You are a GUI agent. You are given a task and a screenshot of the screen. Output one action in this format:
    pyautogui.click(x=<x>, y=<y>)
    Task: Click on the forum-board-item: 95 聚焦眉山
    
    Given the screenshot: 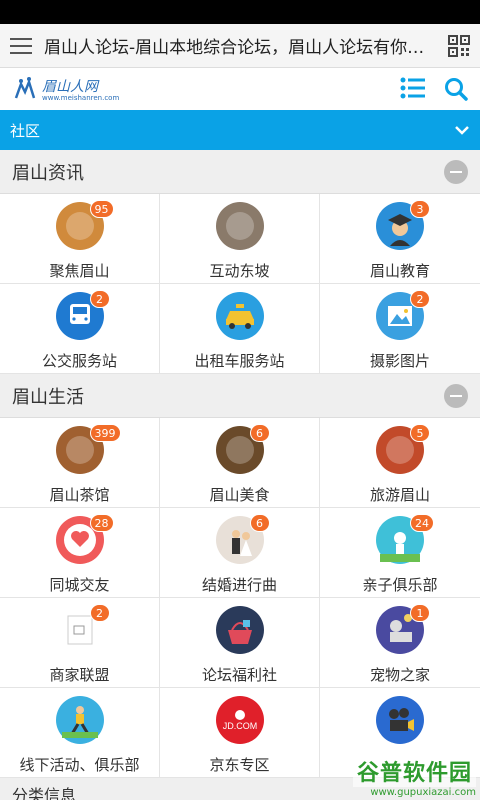 What is the action you would take?
    pyautogui.click(x=80, y=239)
    